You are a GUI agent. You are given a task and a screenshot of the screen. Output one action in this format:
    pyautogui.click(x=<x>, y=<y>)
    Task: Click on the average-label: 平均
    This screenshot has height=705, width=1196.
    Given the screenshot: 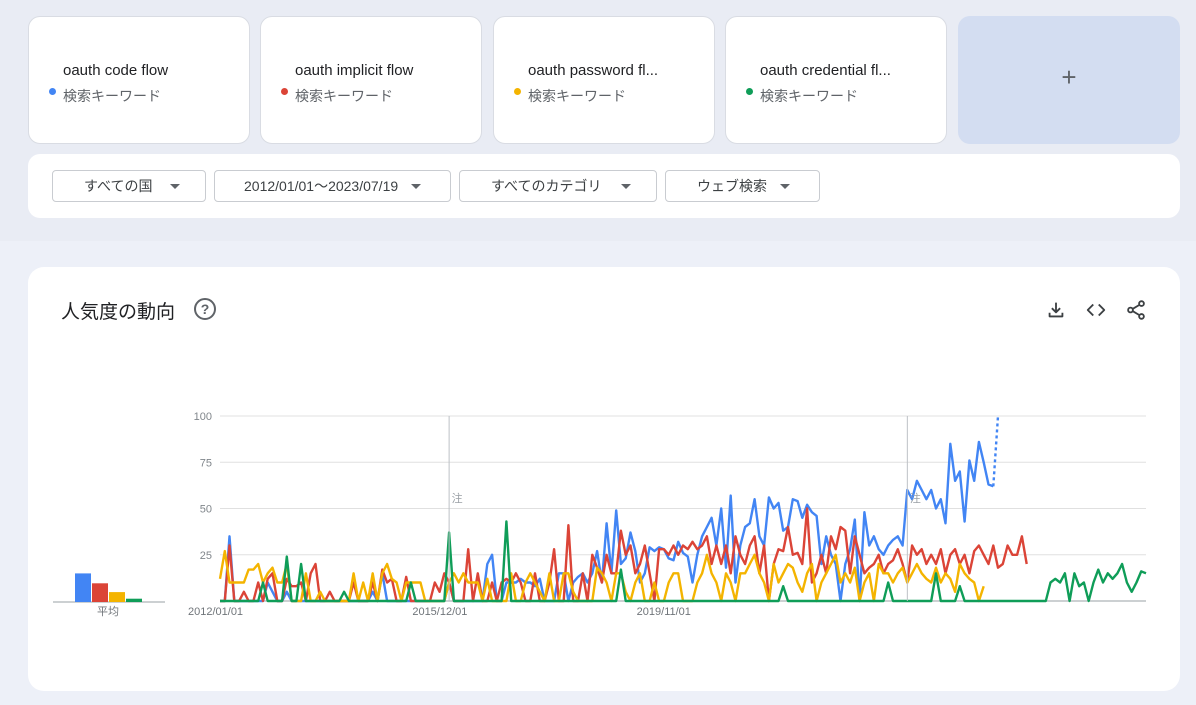 What is the action you would take?
    pyautogui.click(x=108, y=611)
    